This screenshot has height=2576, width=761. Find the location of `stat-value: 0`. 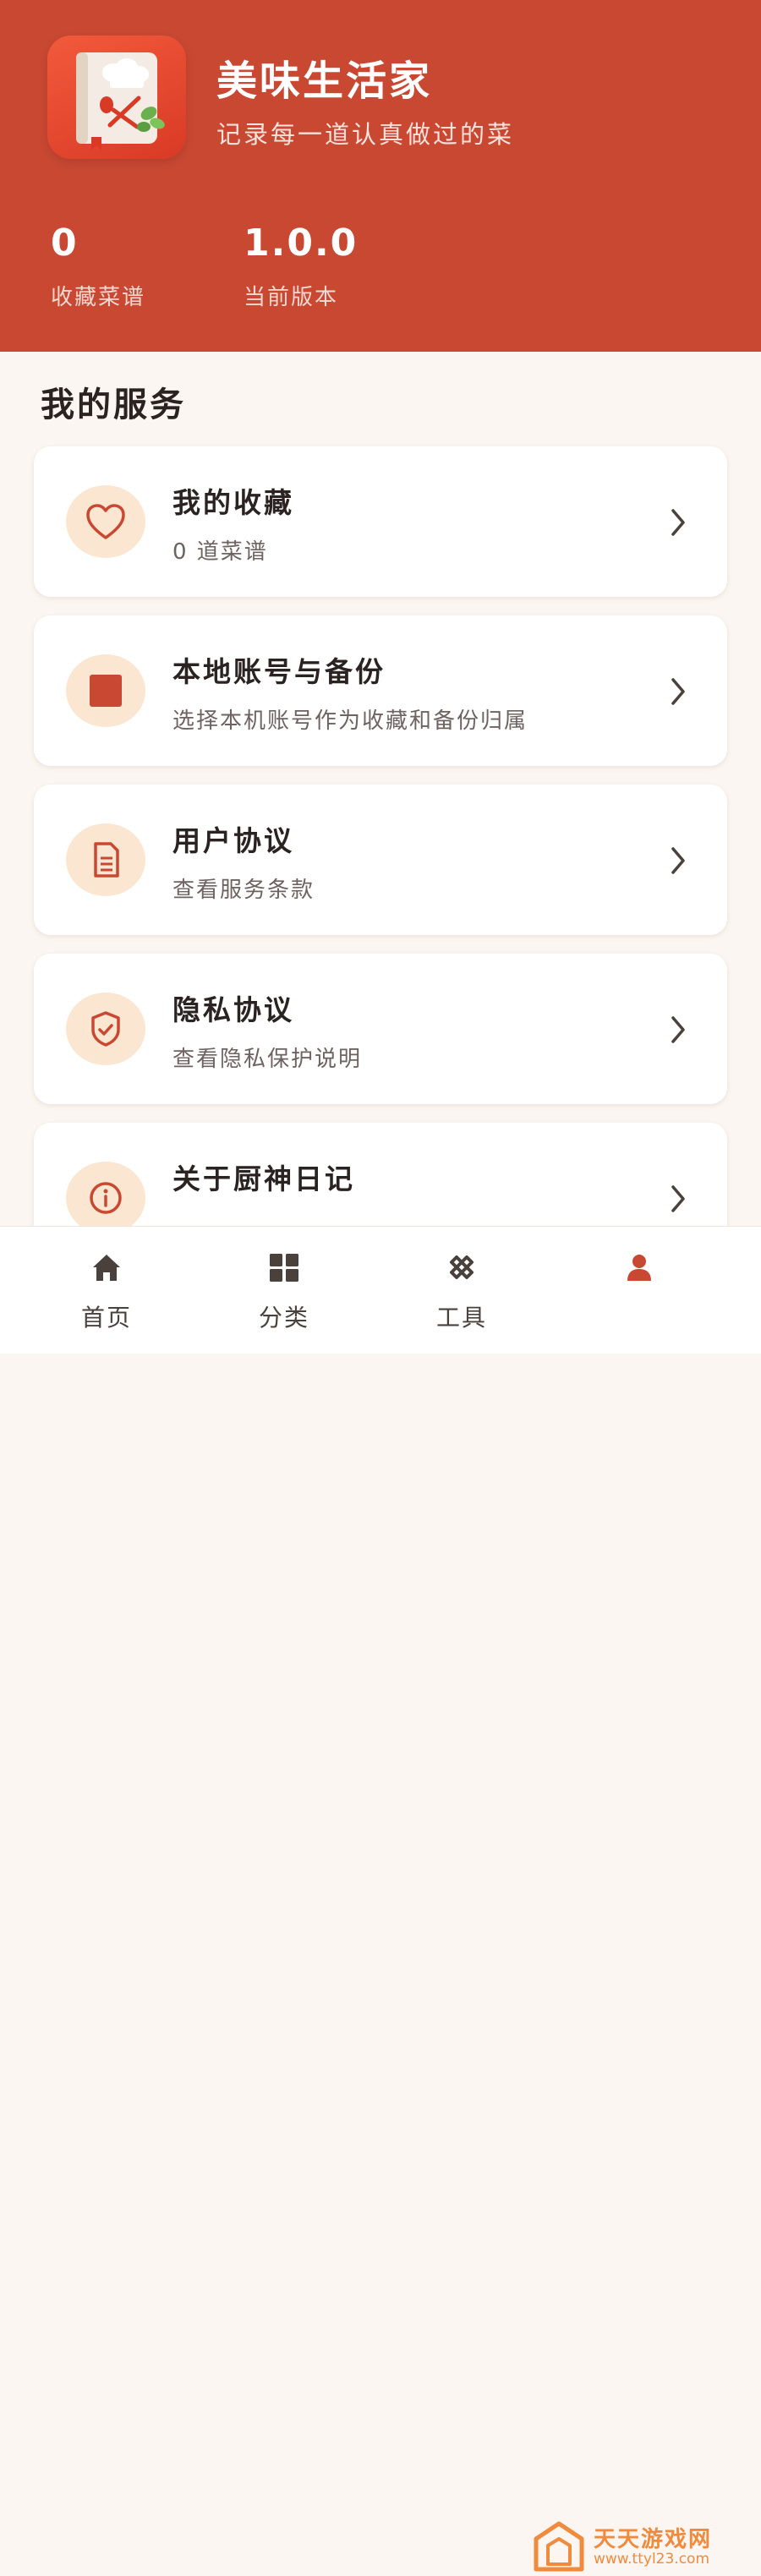

stat-value: 0 is located at coordinates (65, 243).